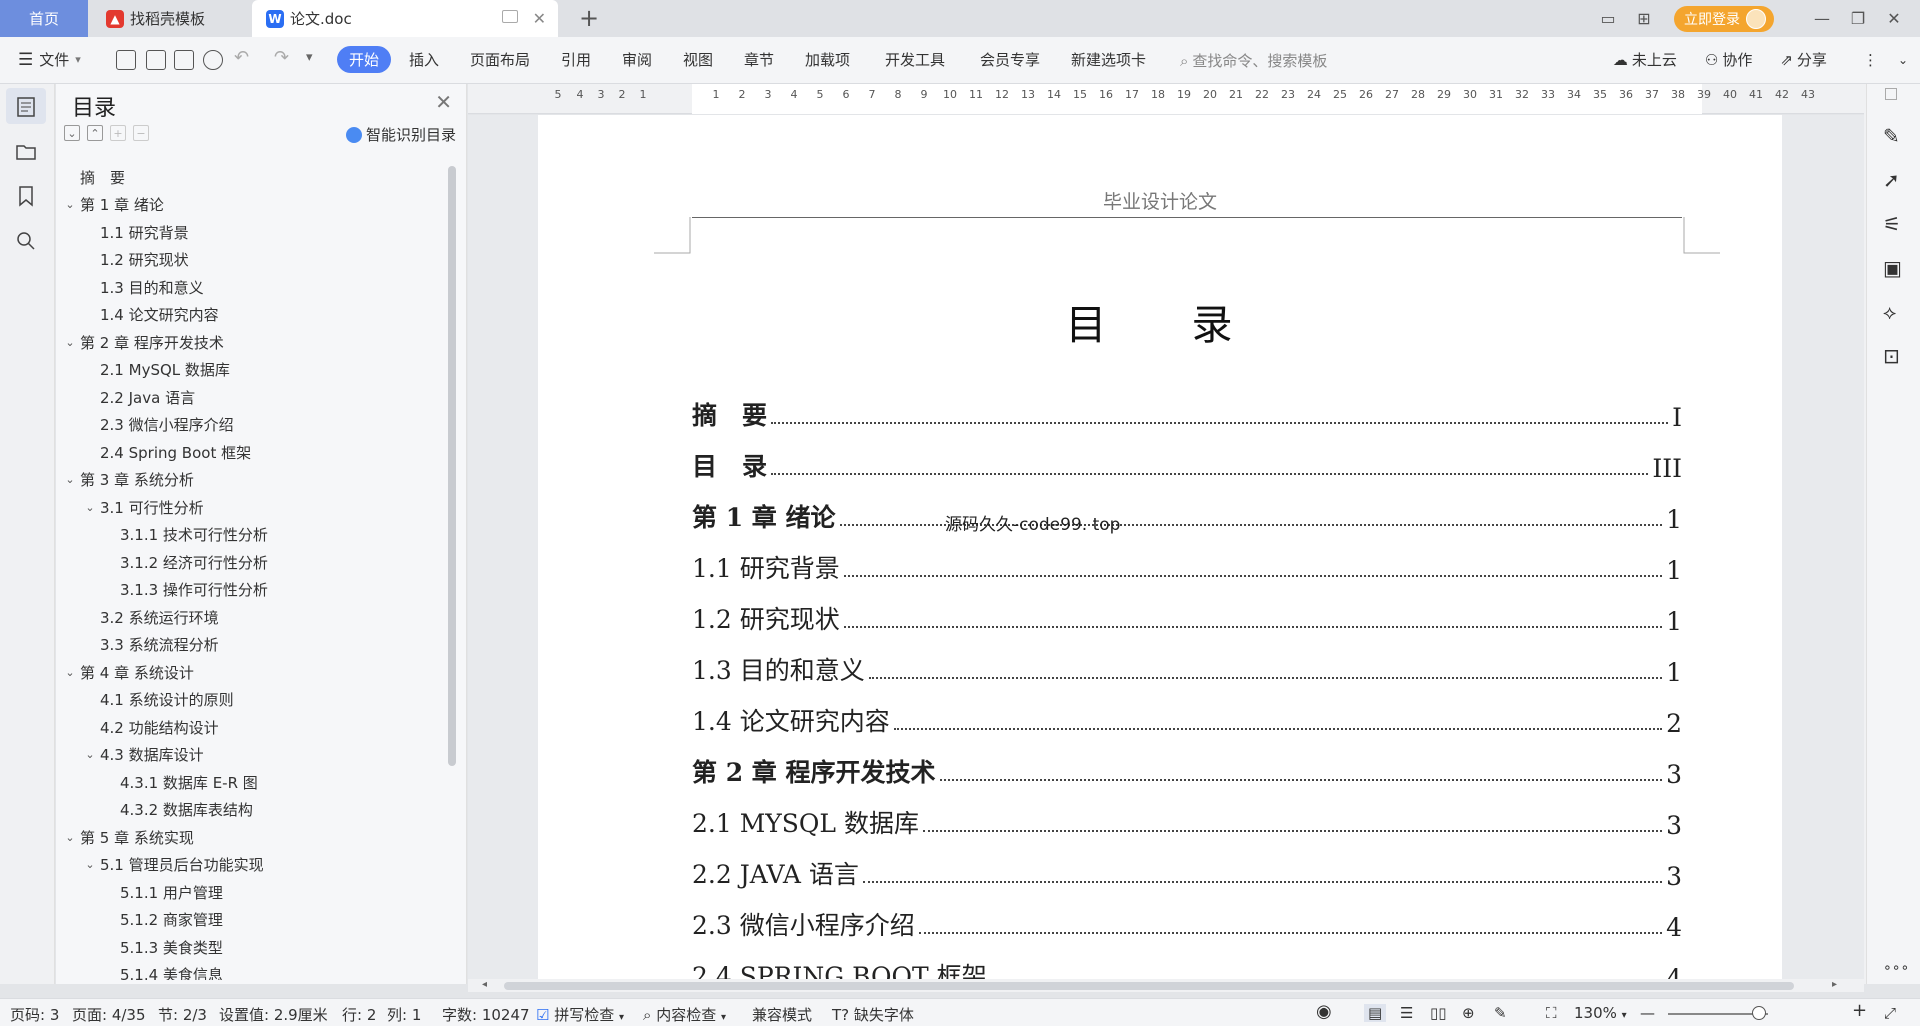  Describe the element at coordinates (184, 60) in the screenshot. I see `print-icon` at that location.